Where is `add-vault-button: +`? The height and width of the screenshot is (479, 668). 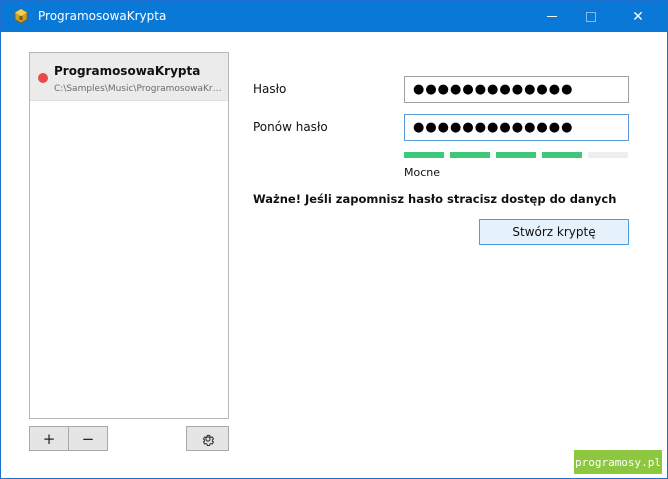 add-vault-button: + is located at coordinates (49, 438).